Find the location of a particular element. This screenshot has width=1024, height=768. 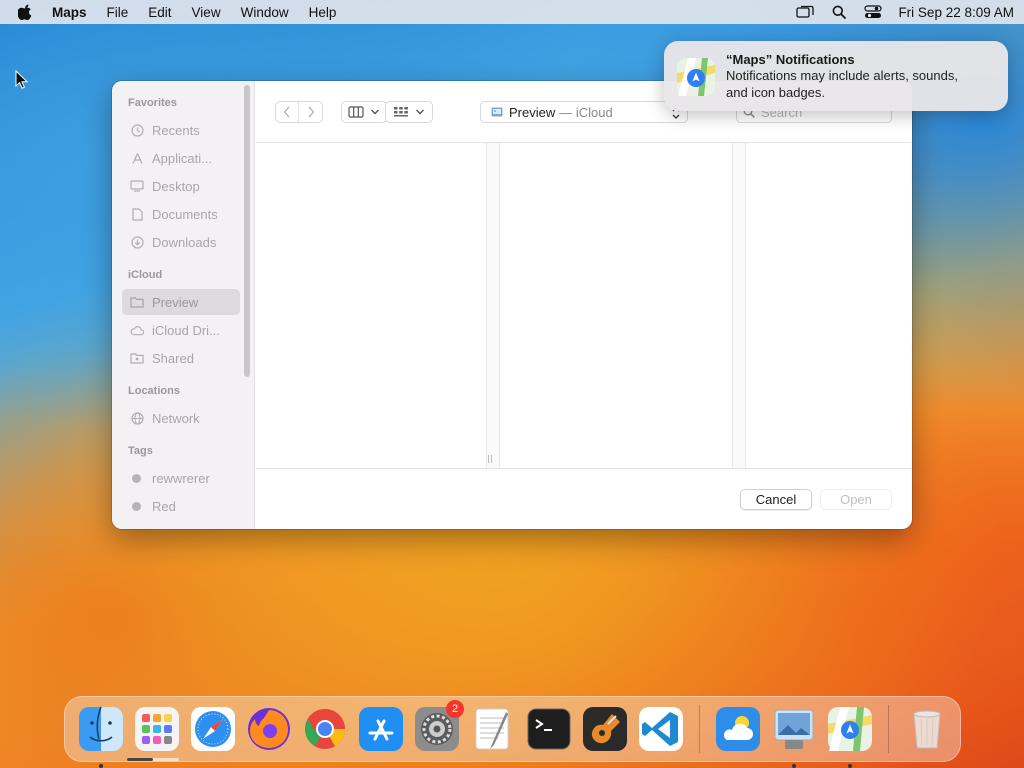

control-center-icon is located at coordinates (873, 12).